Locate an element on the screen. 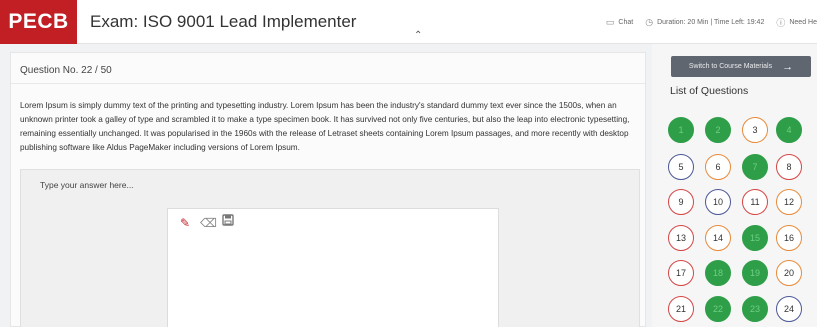 The height and width of the screenshot is (327, 817). collapse-caret-icon: ⌃ is located at coordinates (418, 35).